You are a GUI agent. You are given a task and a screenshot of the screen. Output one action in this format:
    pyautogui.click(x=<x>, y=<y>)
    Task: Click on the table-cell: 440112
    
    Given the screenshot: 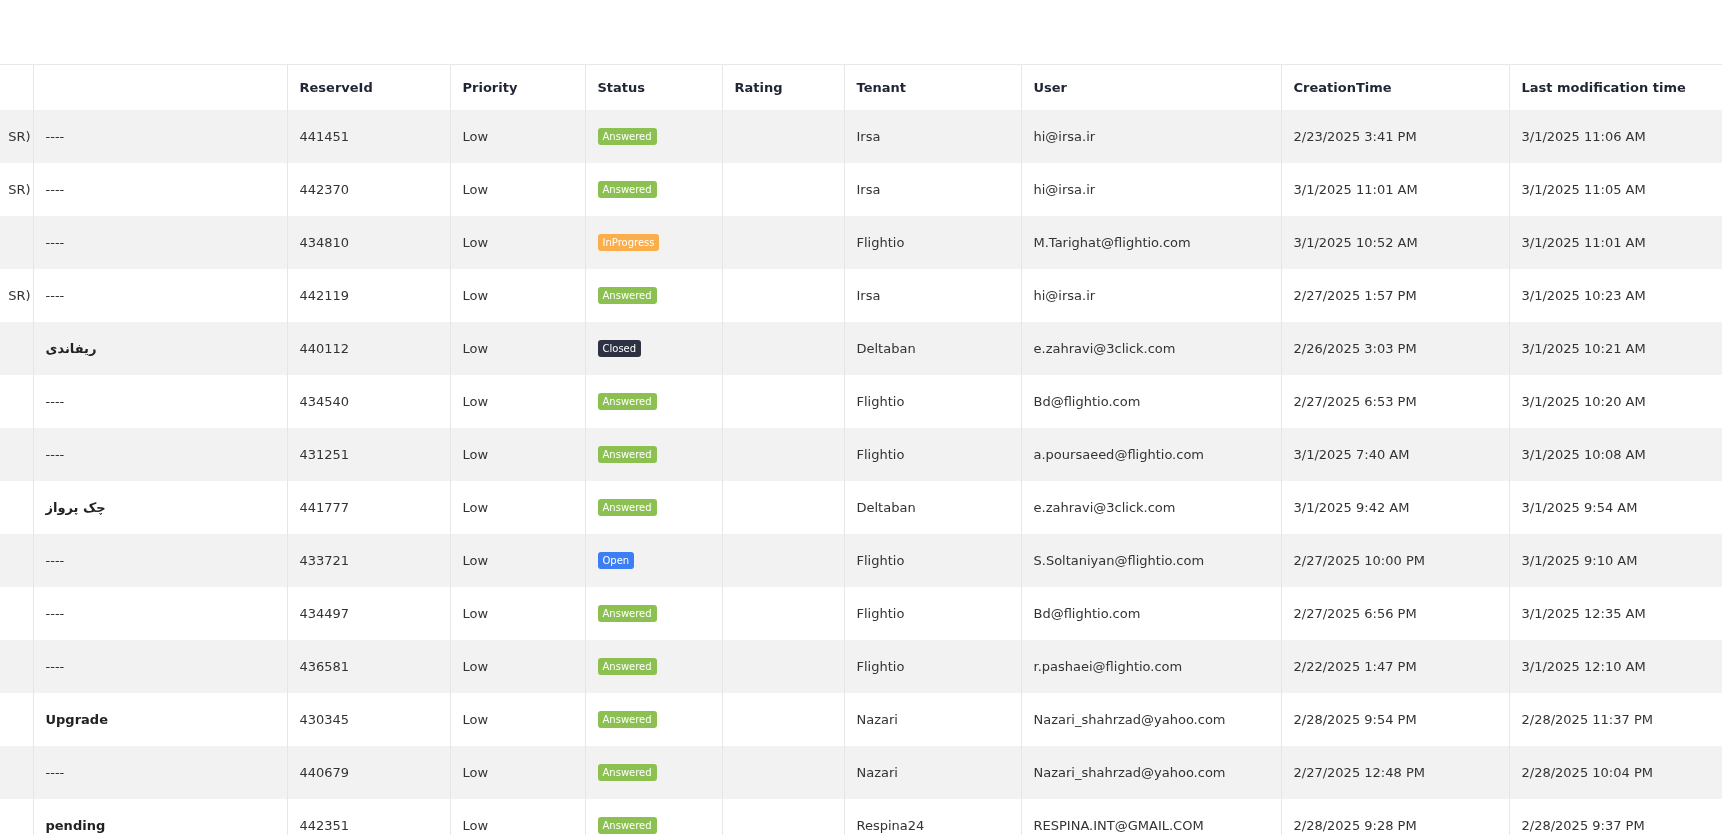 What is the action you would take?
    pyautogui.click(x=324, y=348)
    